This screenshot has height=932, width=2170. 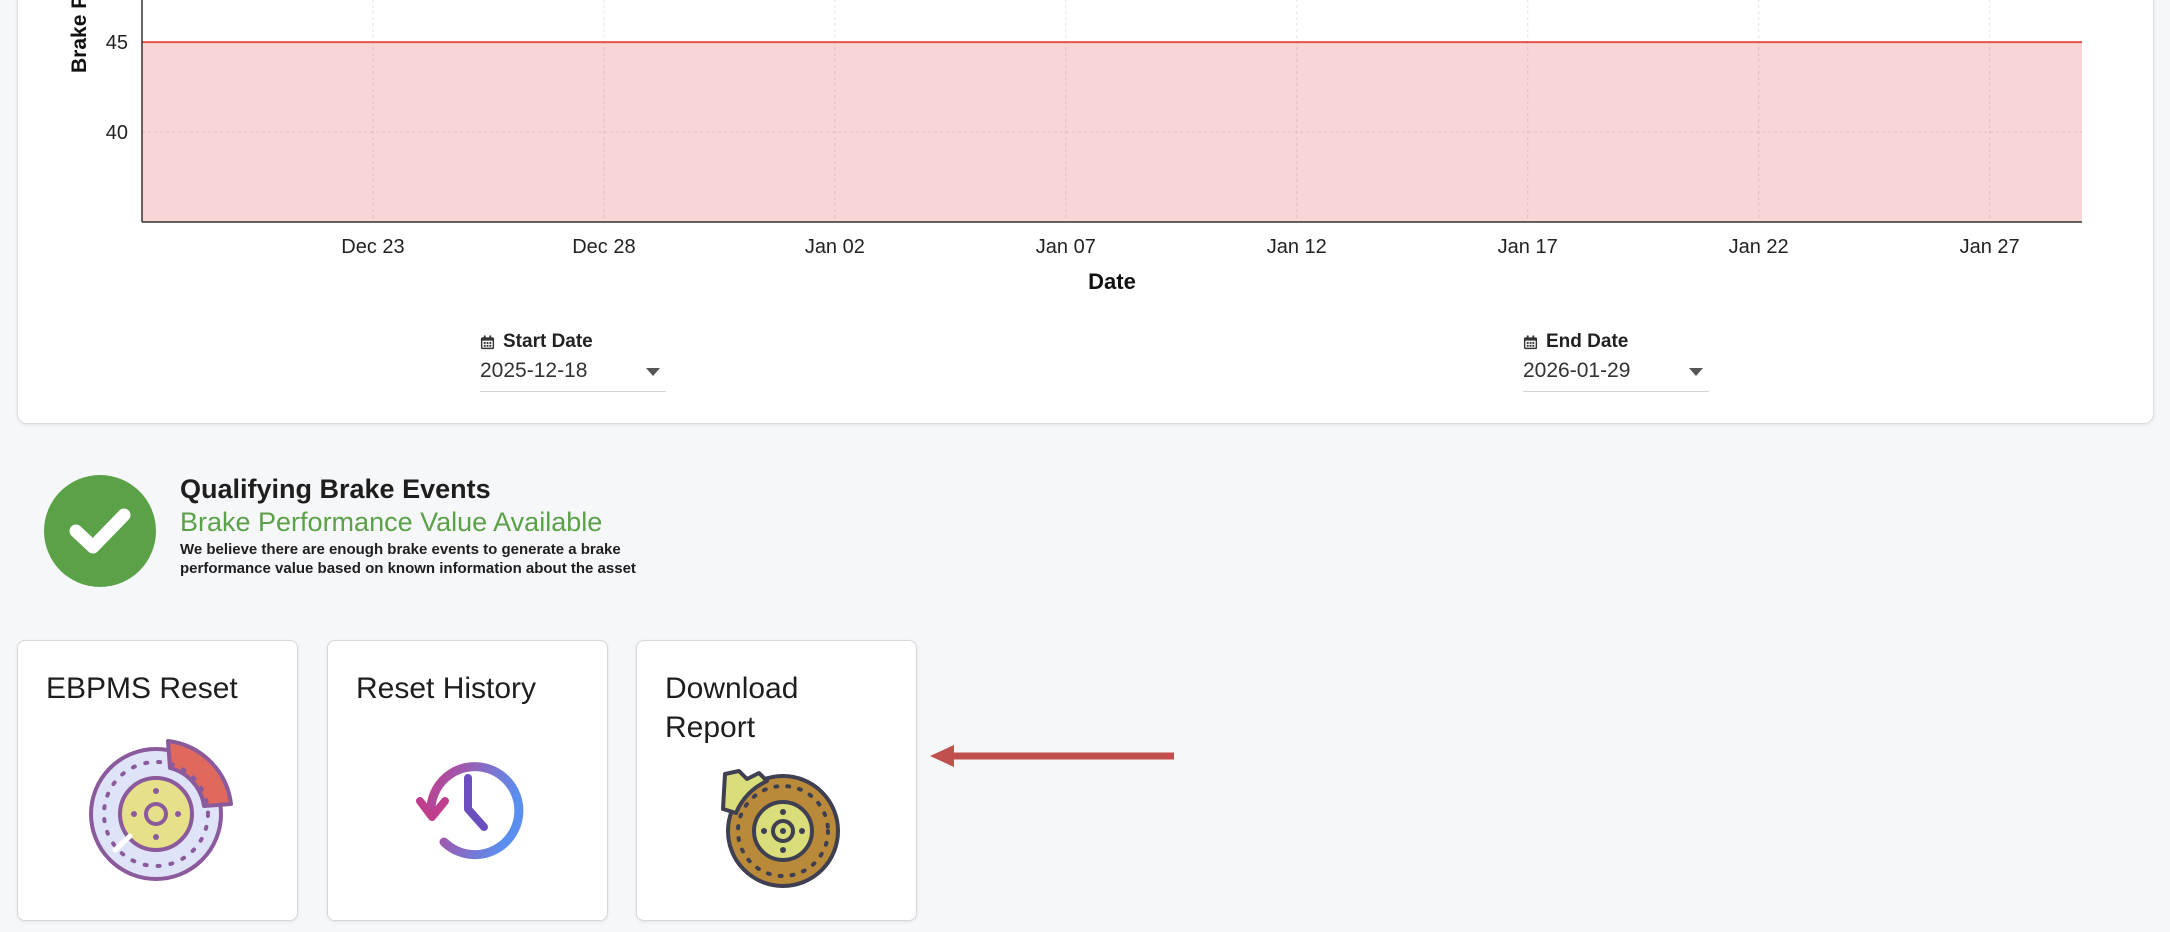 I want to click on left-arrow-icon, so click(x=1052, y=756).